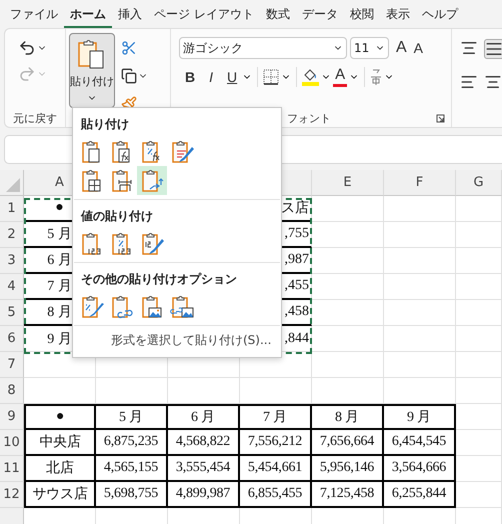 This screenshot has width=502, height=524. What do you see at coordinates (12, 209) in the screenshot?
I see `row-header: 1` at bounding box center [12, 209].